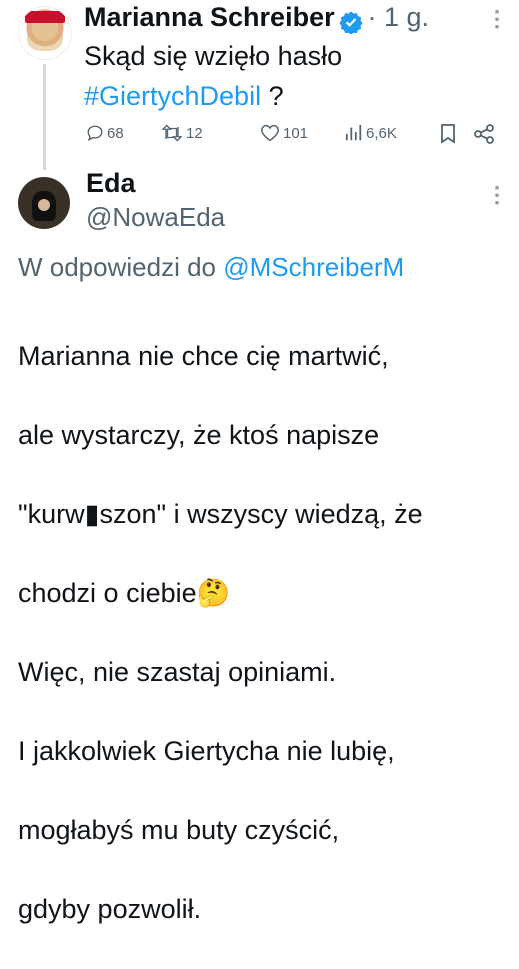 This screenshot has width=519, height=969. Describe the element at coordinates (117, 267) in the screenshot. I see `reply-prefix: W odpowiedzi do` at that location.